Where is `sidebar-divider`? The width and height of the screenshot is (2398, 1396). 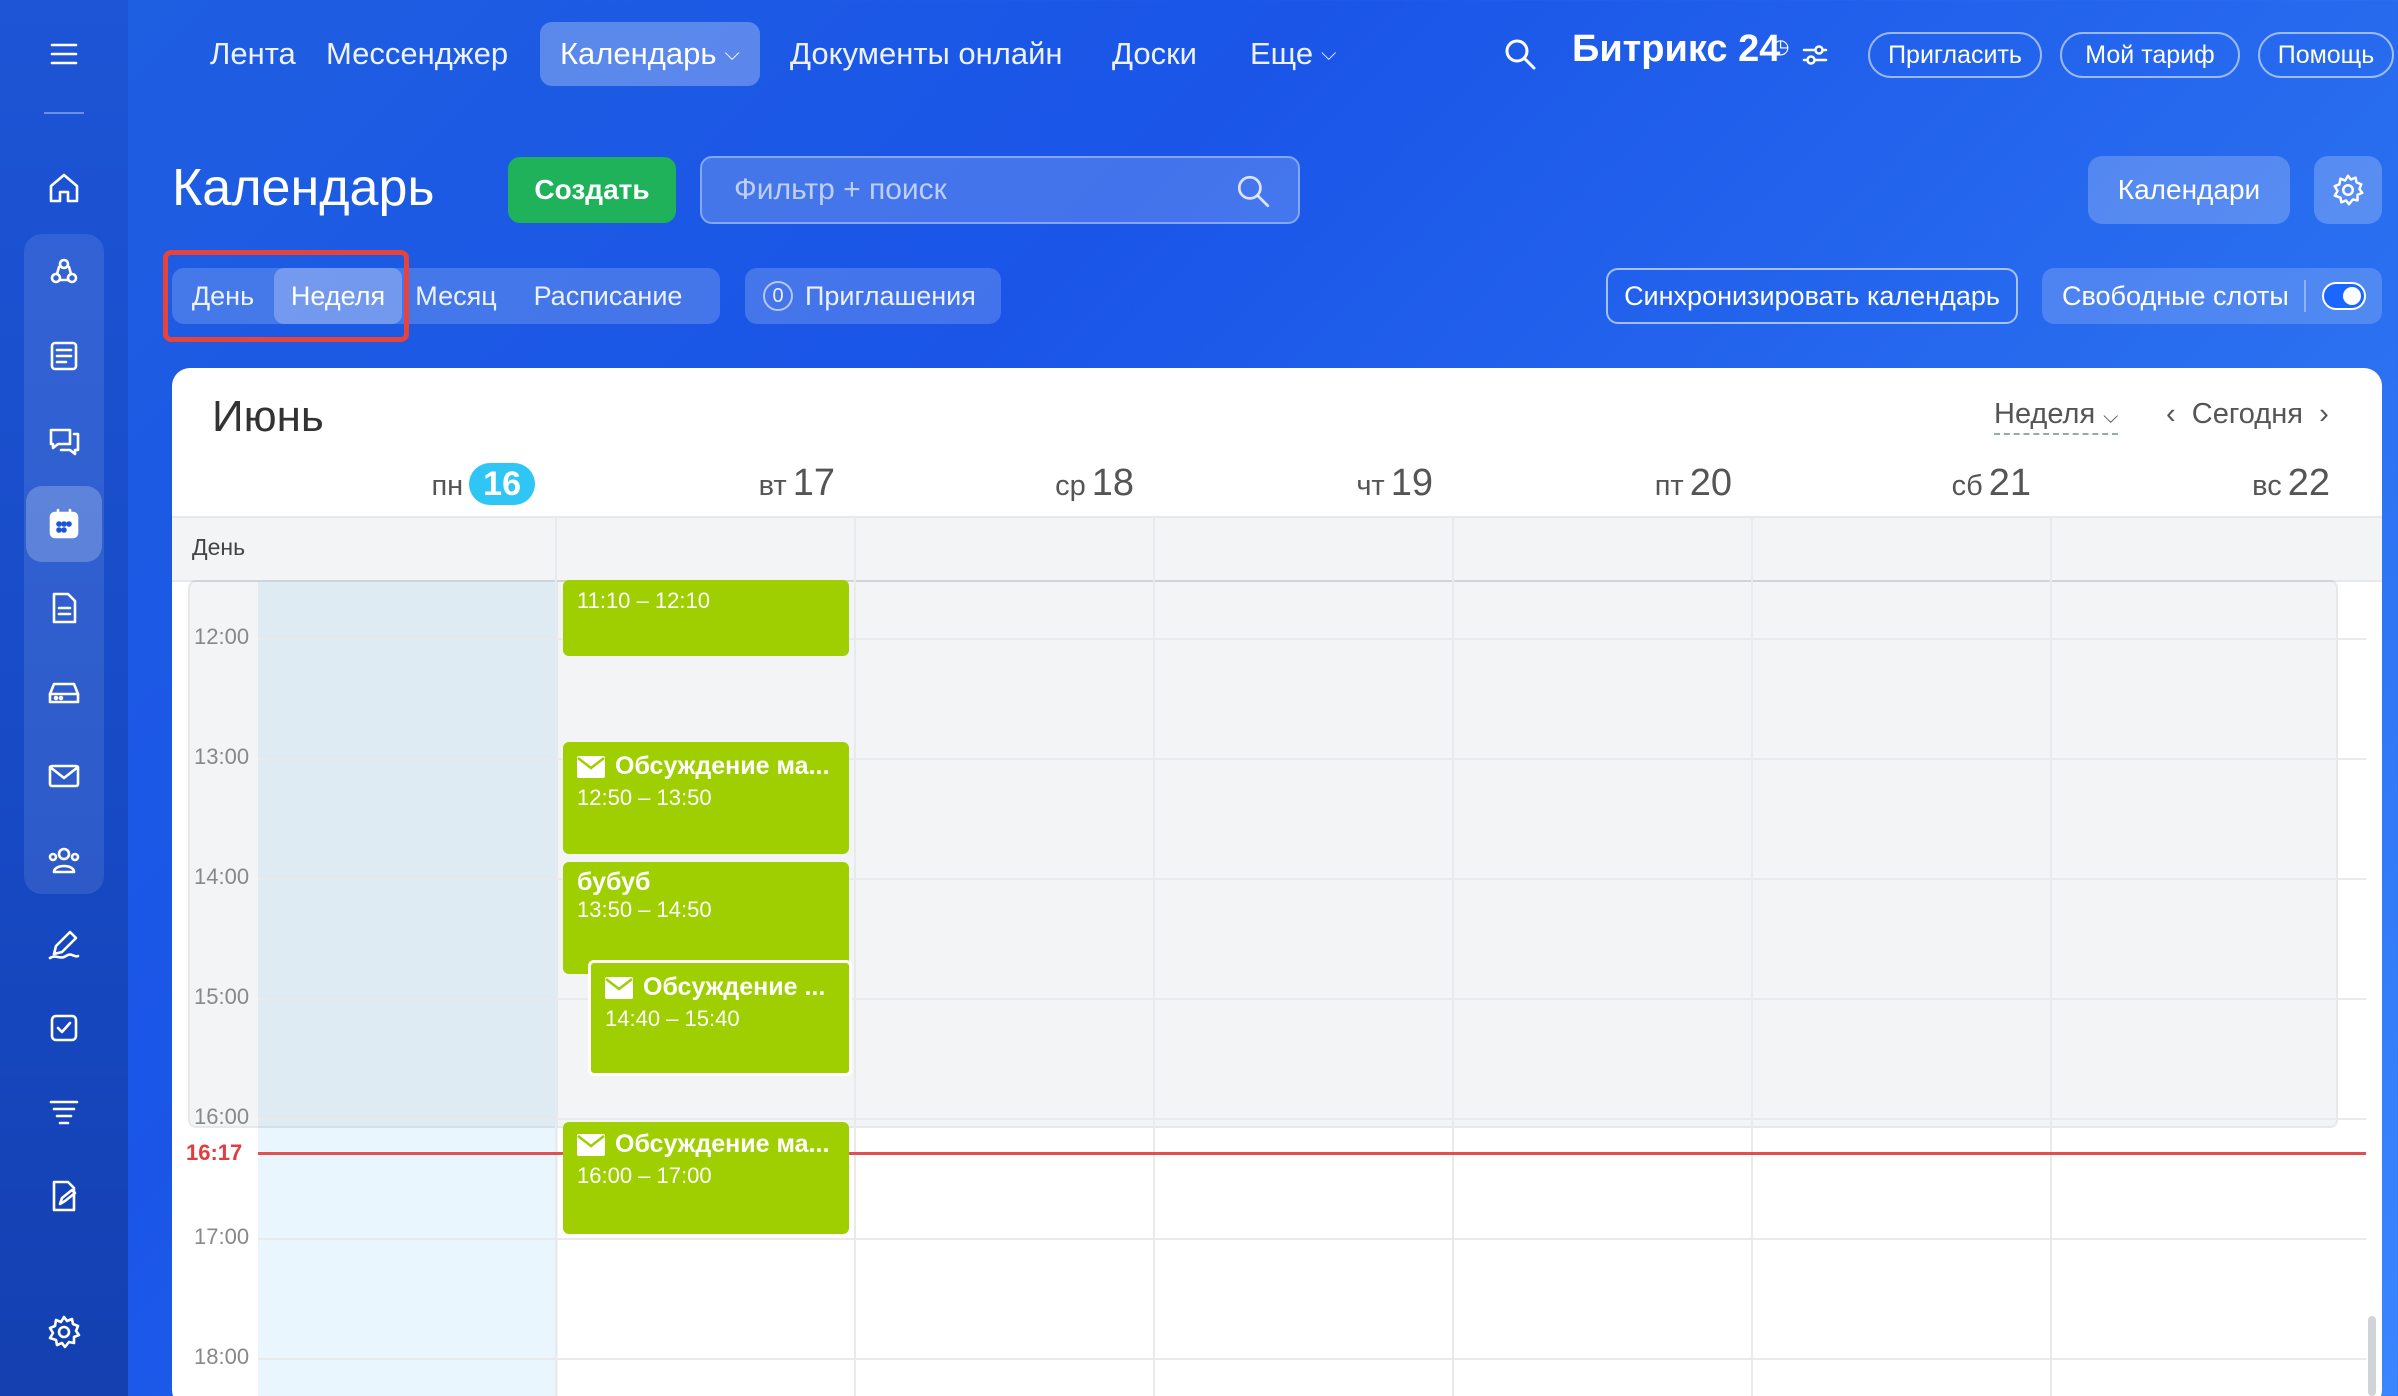 sidebar-divider is located at coordinates (64, 113).